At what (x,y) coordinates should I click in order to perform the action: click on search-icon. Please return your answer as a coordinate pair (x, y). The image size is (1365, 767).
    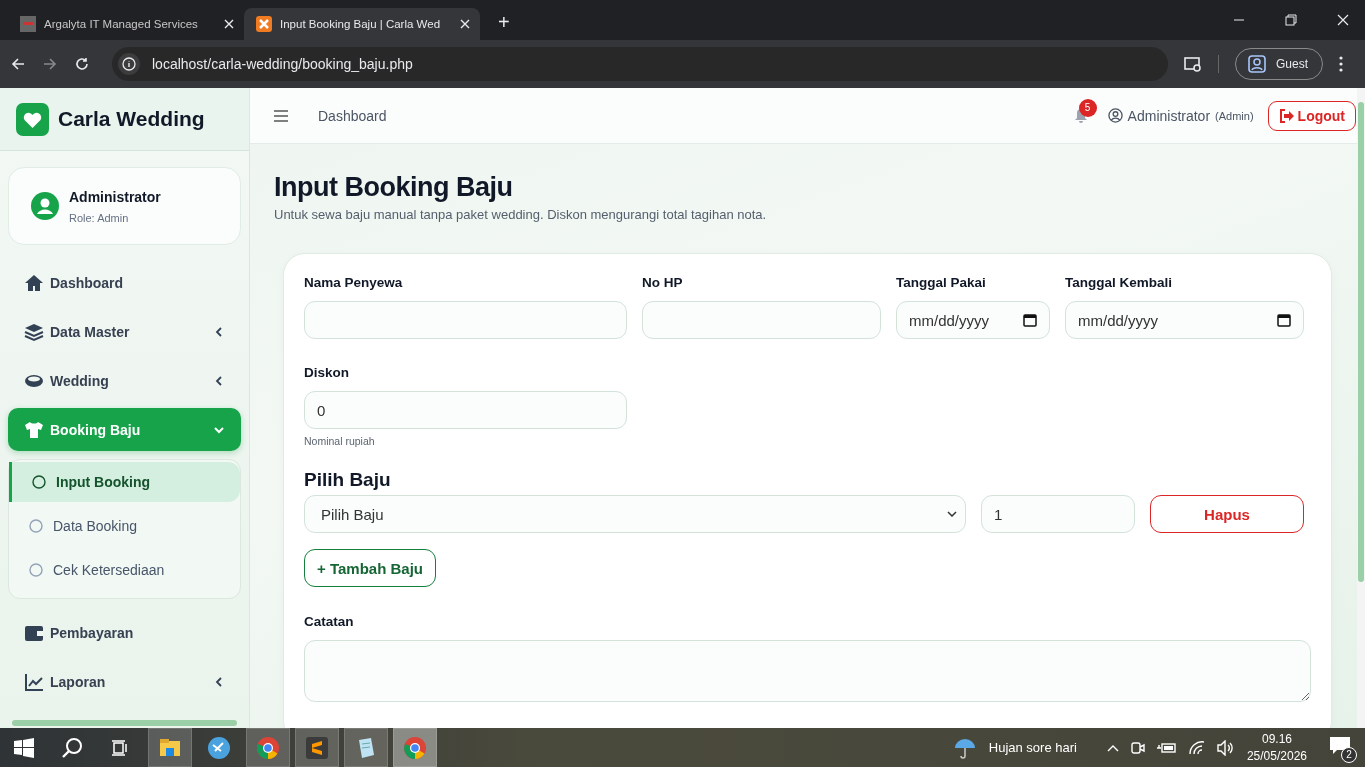
    Looking at the image, I should click on (72, 747).